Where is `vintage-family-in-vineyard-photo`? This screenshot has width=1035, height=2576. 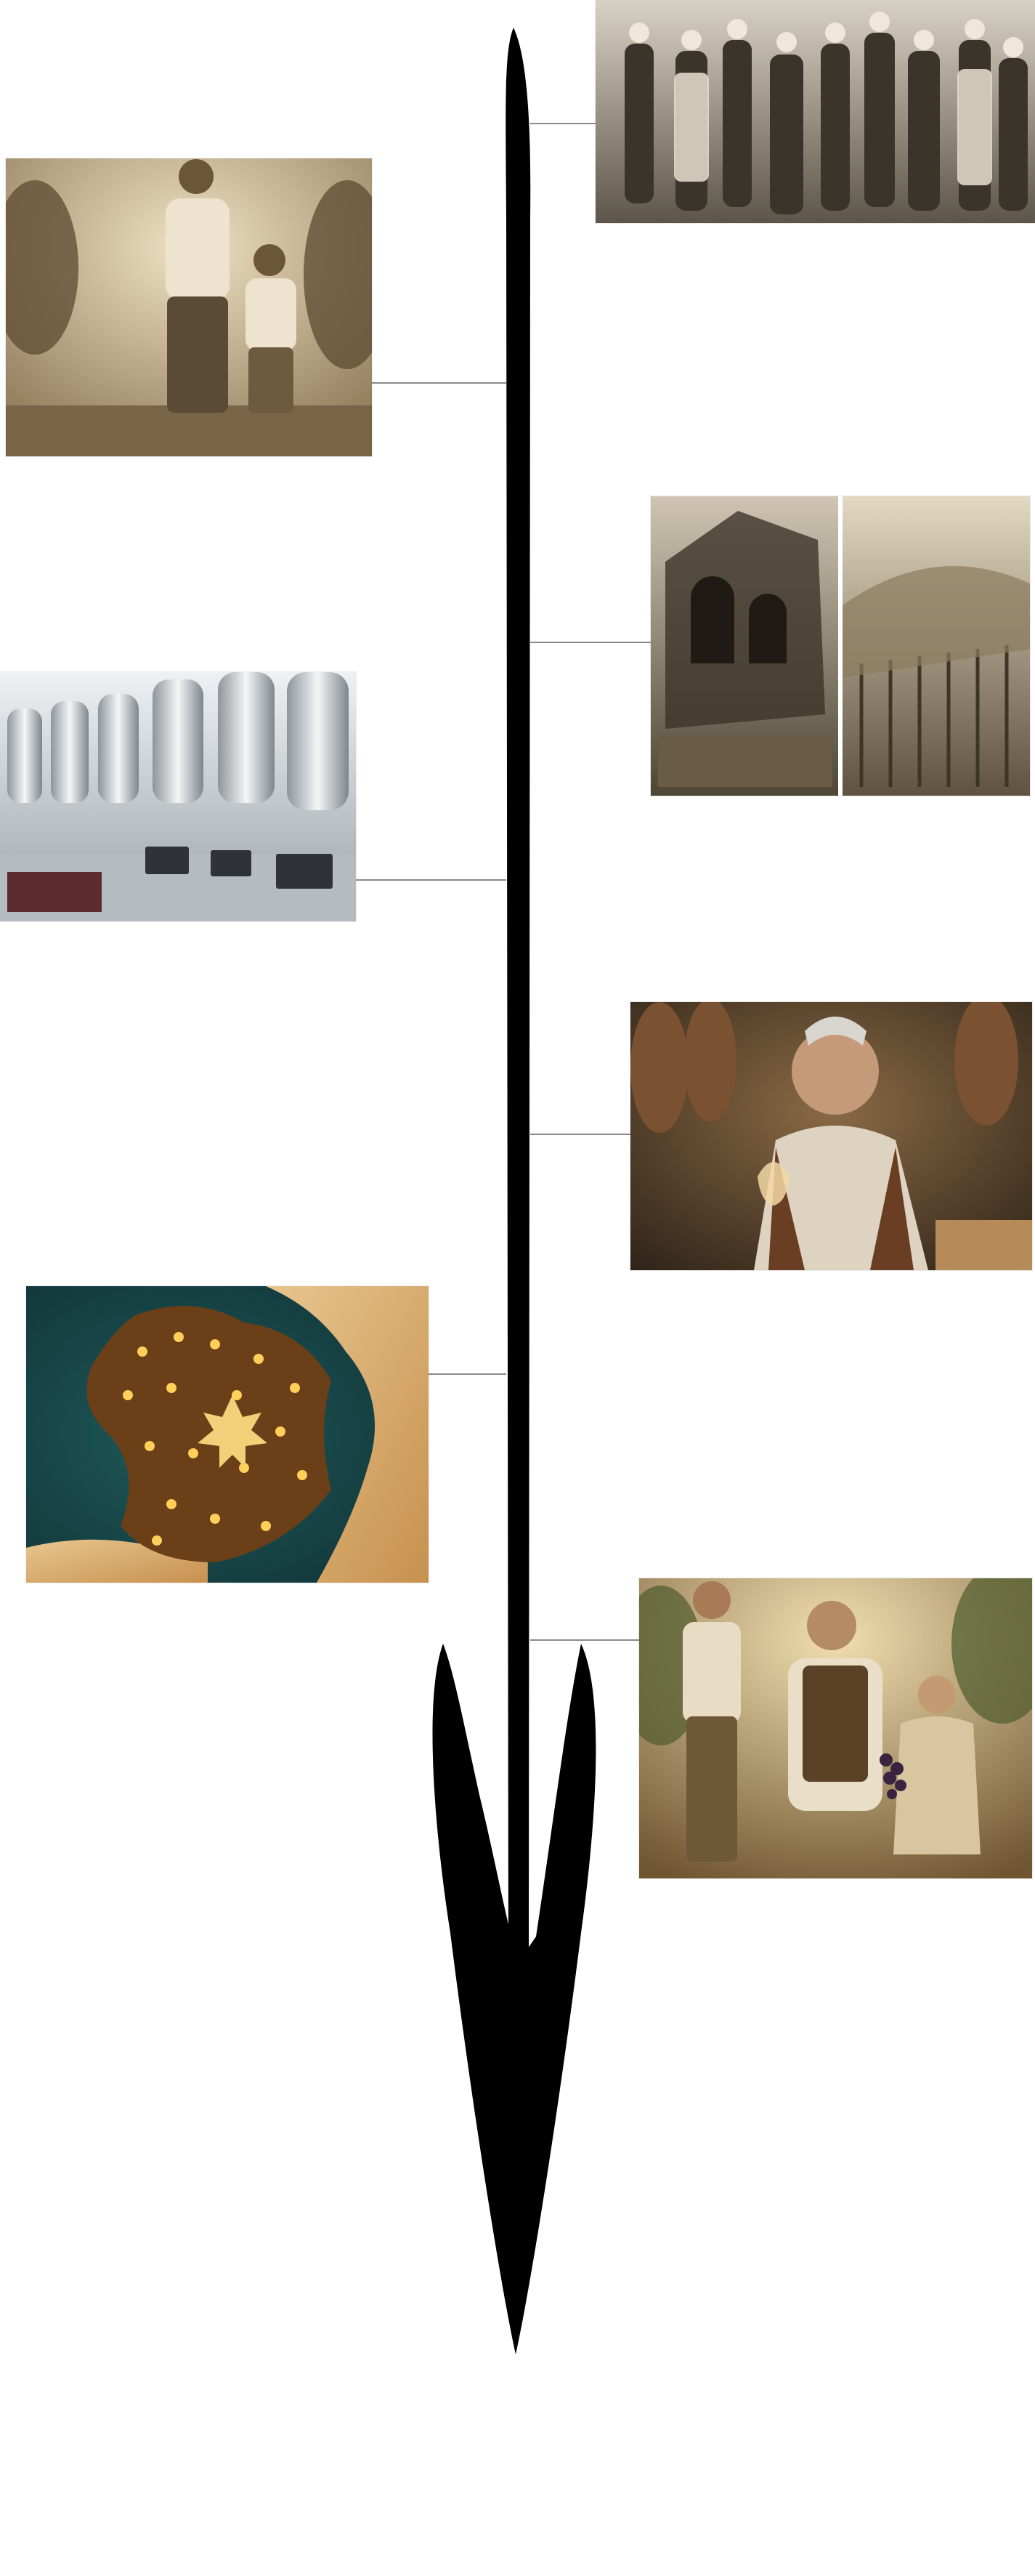
vintage-family-in-vineyard-photo is located at coordinates (815, 112).